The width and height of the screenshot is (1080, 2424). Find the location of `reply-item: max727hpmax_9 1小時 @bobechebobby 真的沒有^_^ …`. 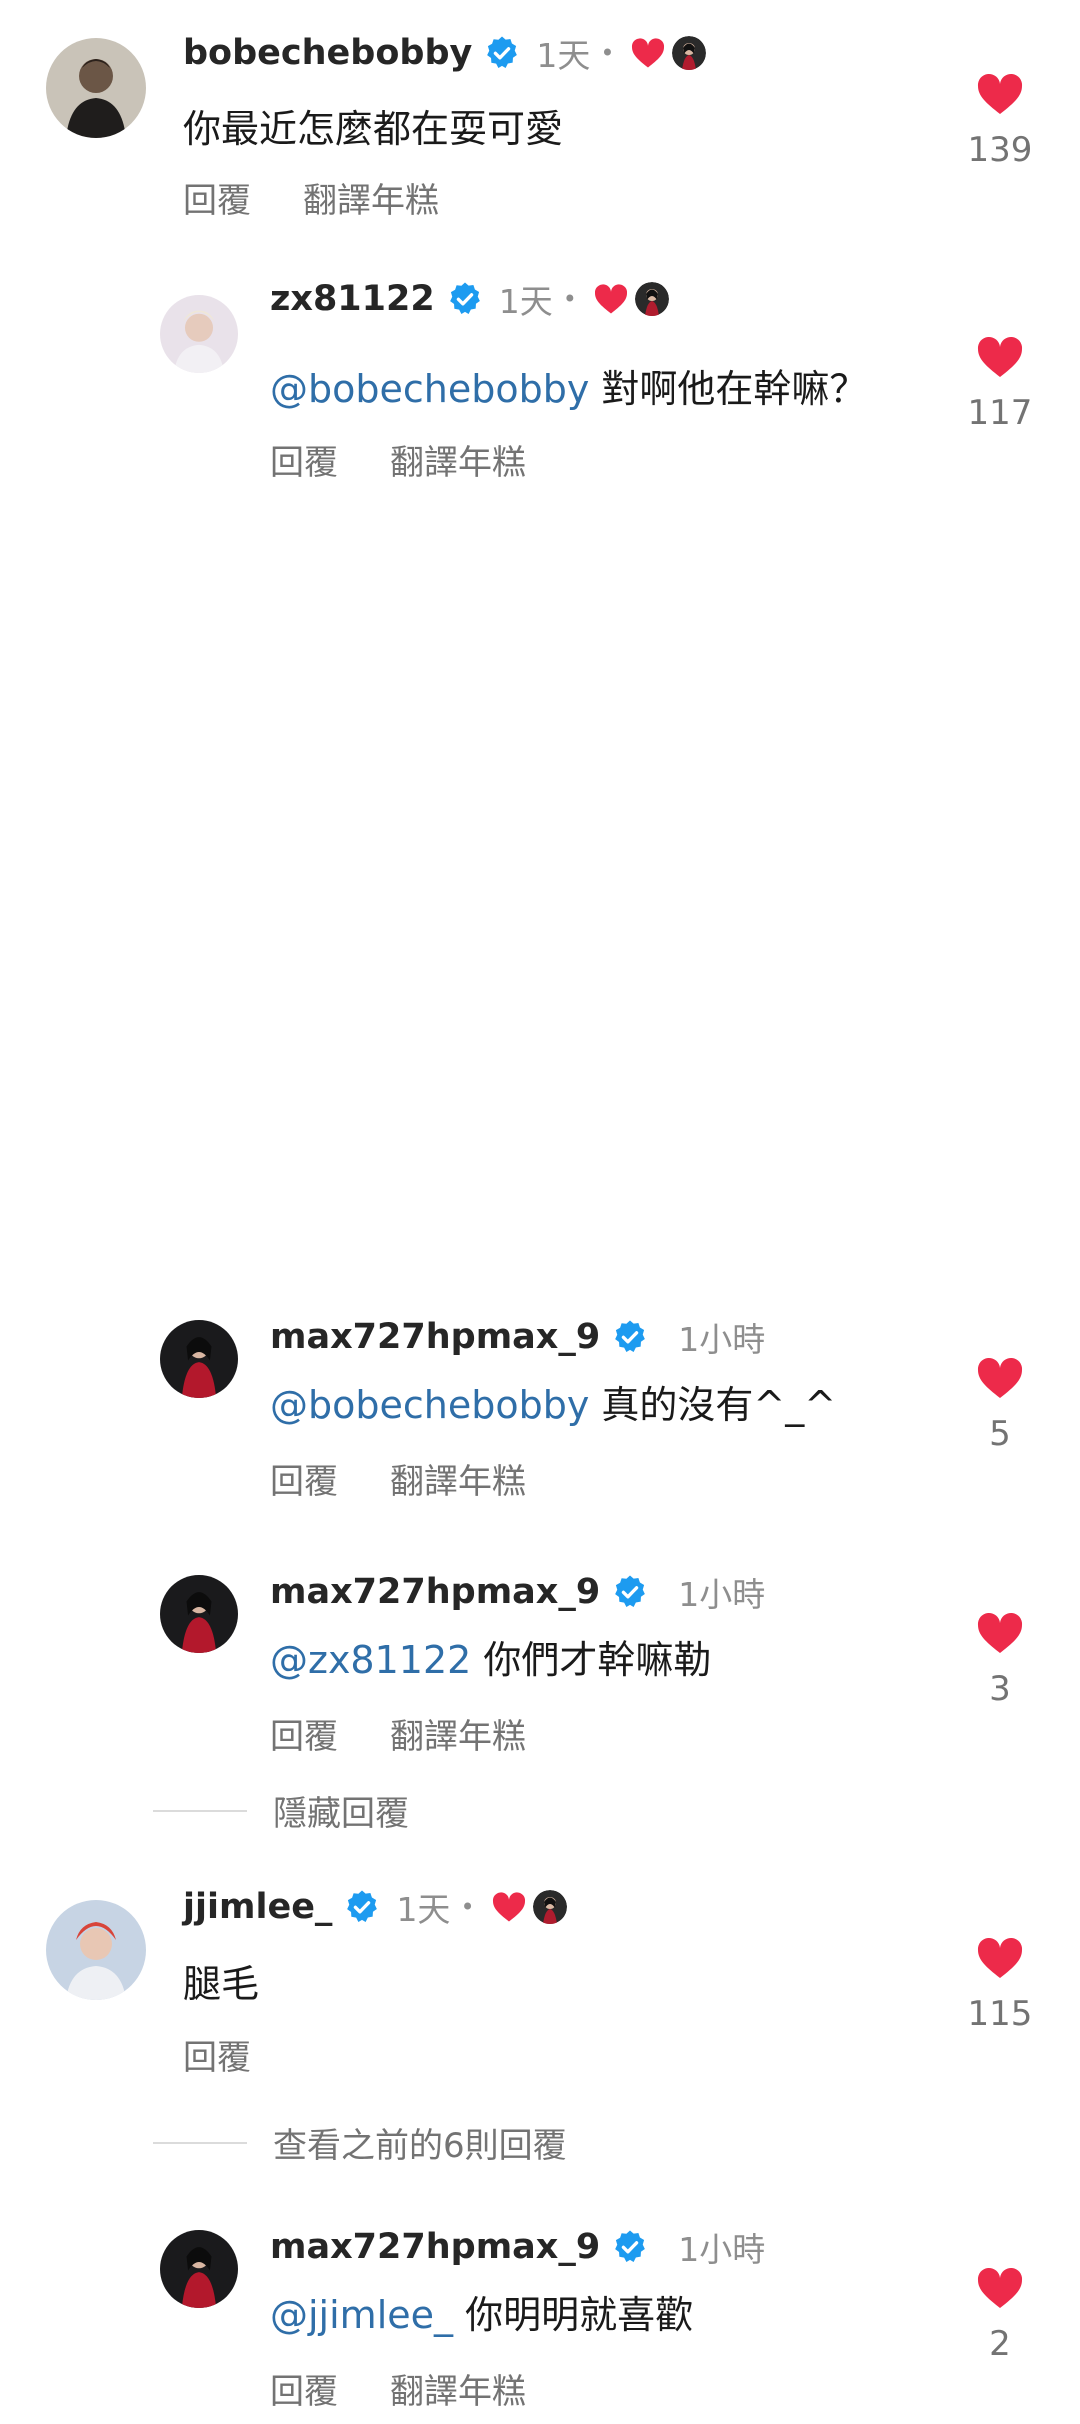

reply-item: max727hpmax_9 1小時 @bobechebobby 真的沒有^_^ … is located at coordinates (540, 1410).